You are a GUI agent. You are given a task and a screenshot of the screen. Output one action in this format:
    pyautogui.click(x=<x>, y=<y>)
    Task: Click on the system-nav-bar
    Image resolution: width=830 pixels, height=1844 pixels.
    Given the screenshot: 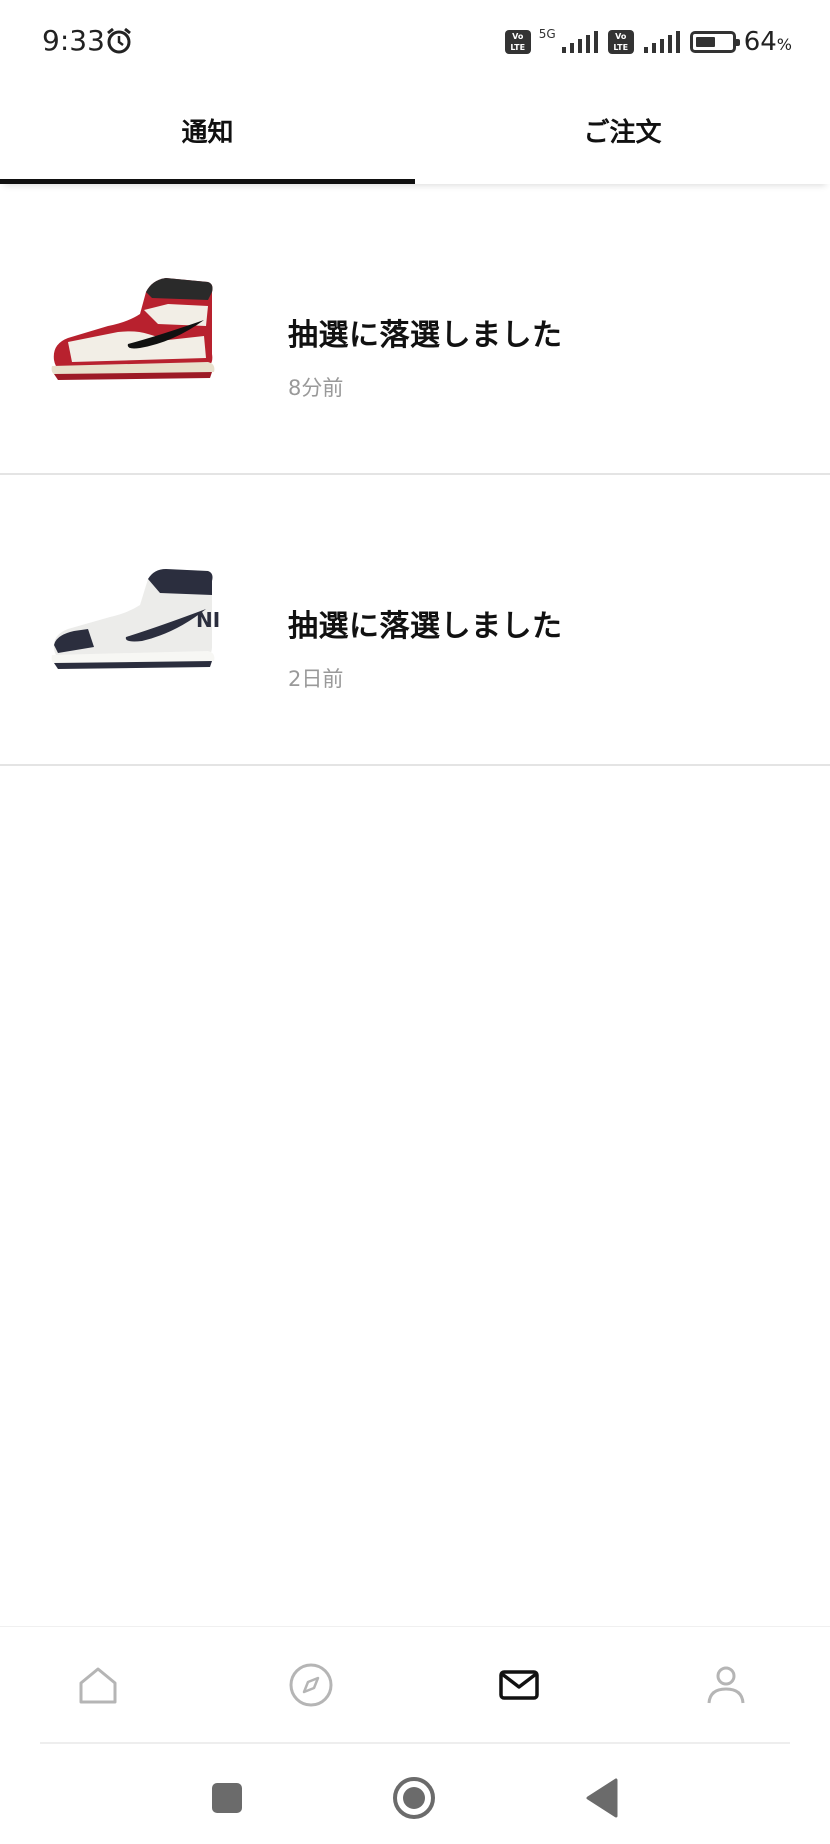 What is the action you would take?
    pyautogui.click(x=415, y=1795)
    